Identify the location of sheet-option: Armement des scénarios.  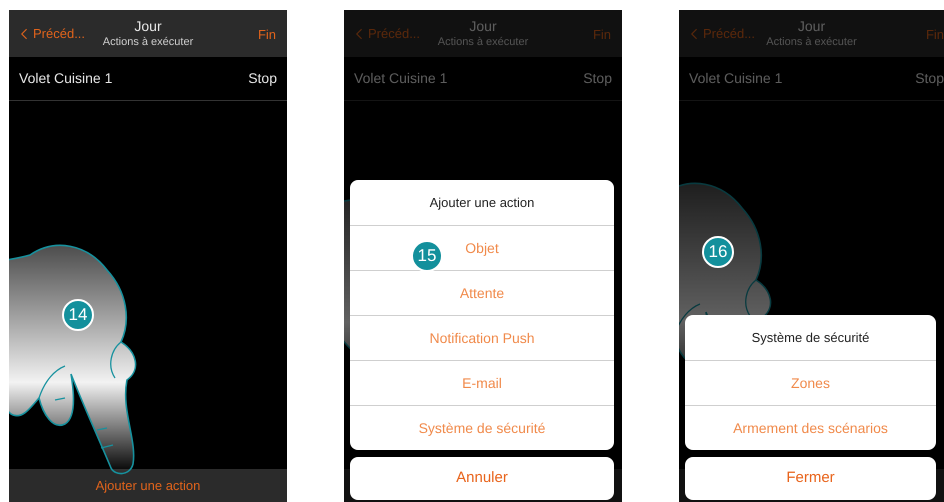
(810, 427).